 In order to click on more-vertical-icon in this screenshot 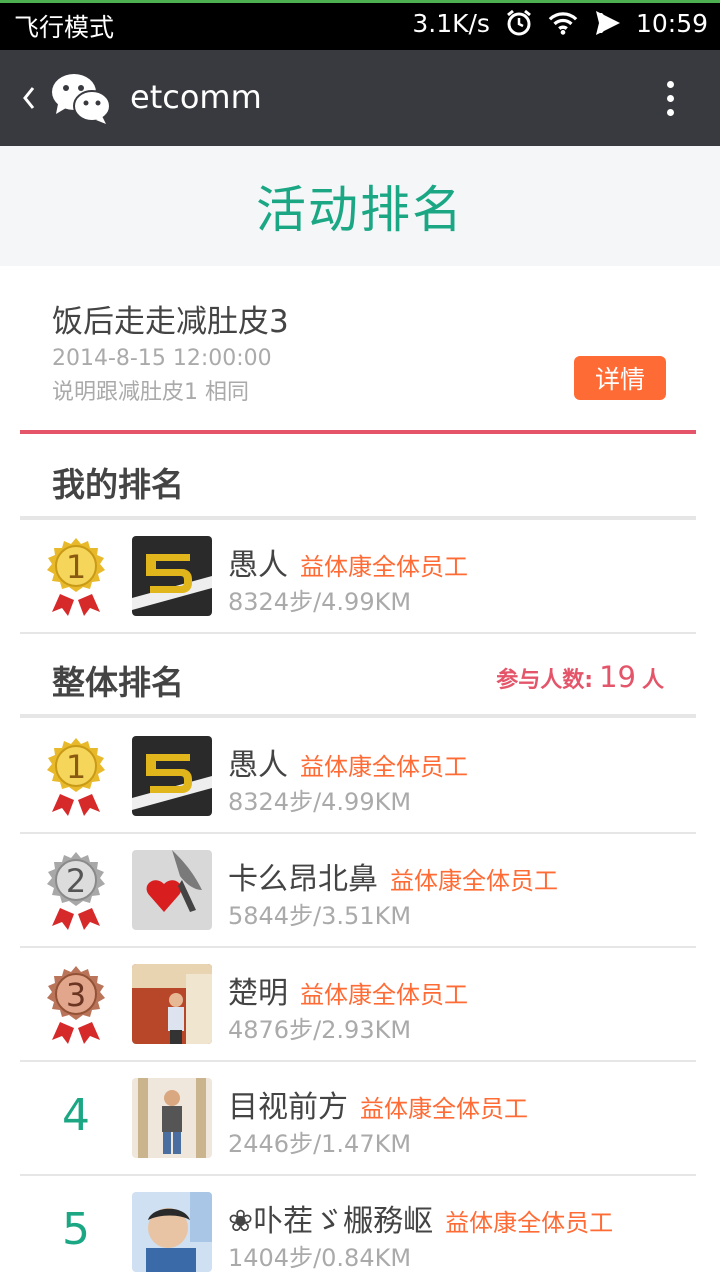, I will do `click(670, 99)`.